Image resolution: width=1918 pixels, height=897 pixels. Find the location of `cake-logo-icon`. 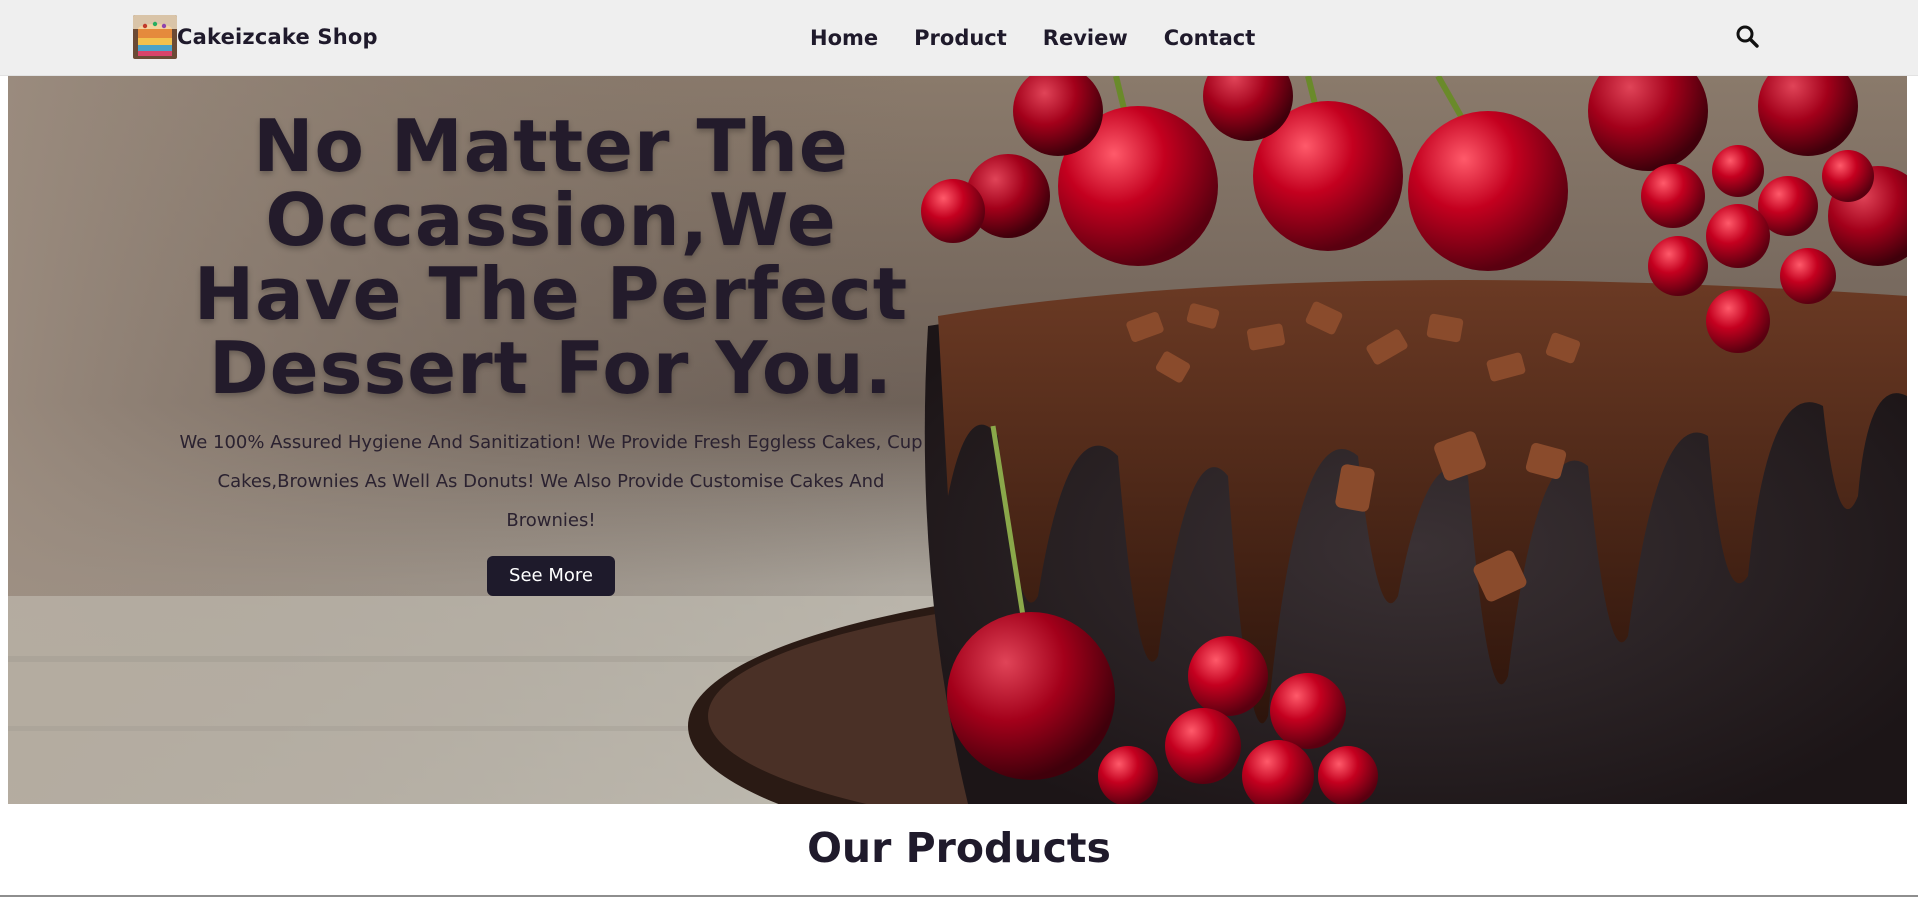

cake-logo-icon is located at coordinates (155, 37).